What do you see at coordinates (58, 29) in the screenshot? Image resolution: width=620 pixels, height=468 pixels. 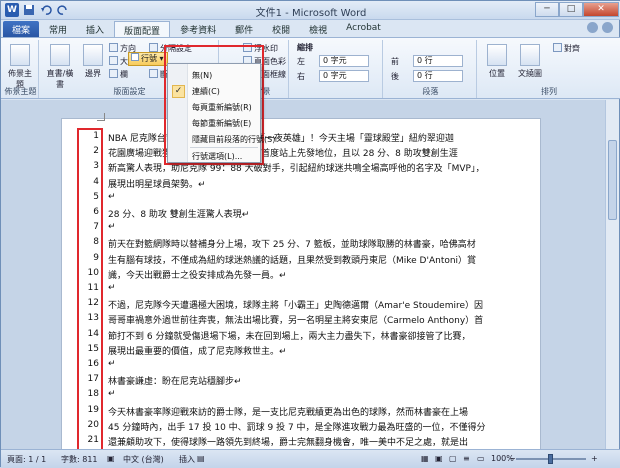 I see `tab-home: 常用` at bounding box center [58, 29].